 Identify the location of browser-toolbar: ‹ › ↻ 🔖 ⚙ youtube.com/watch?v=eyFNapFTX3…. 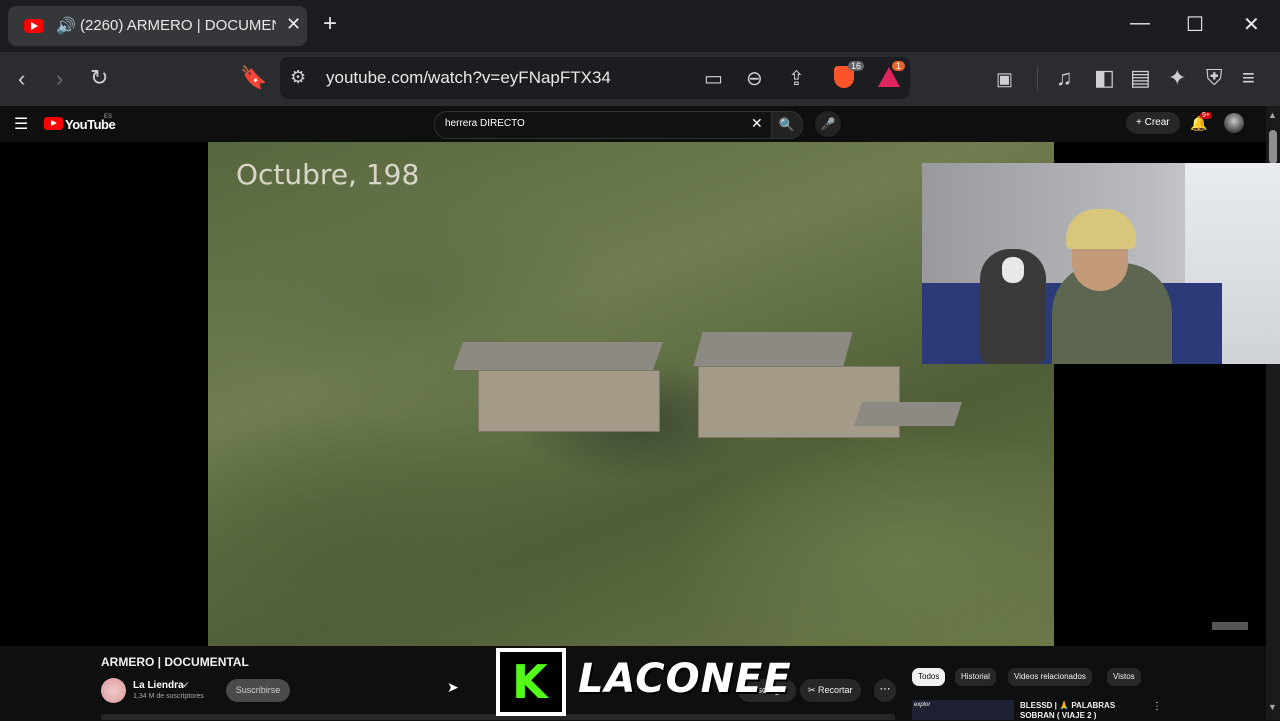
(640, 79).